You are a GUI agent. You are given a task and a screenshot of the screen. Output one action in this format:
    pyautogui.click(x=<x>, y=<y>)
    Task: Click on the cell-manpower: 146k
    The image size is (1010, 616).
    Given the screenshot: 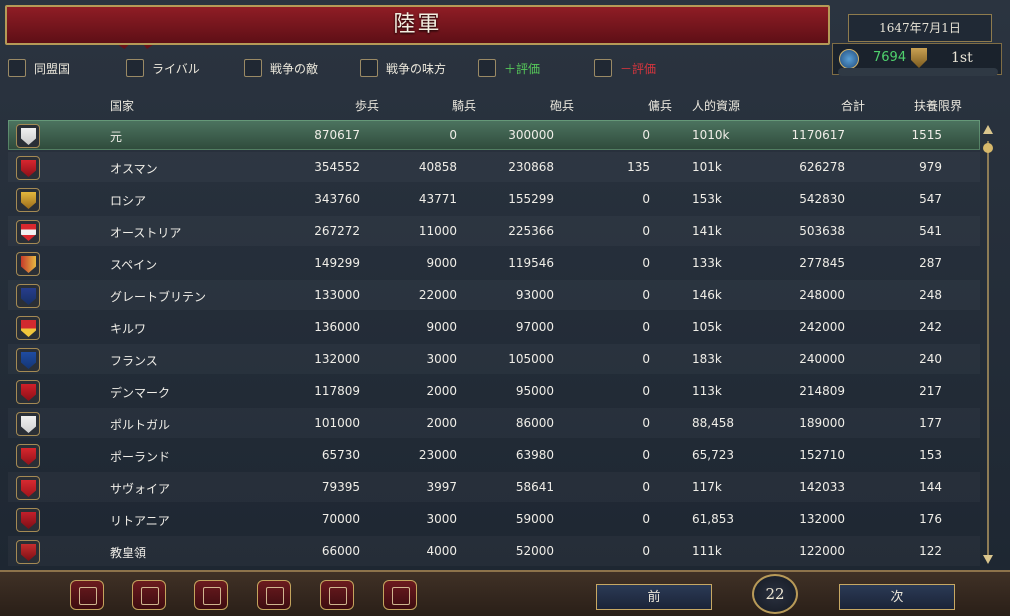 What is the action you would take?
    pyautogui.click(x=707, y=295)
    